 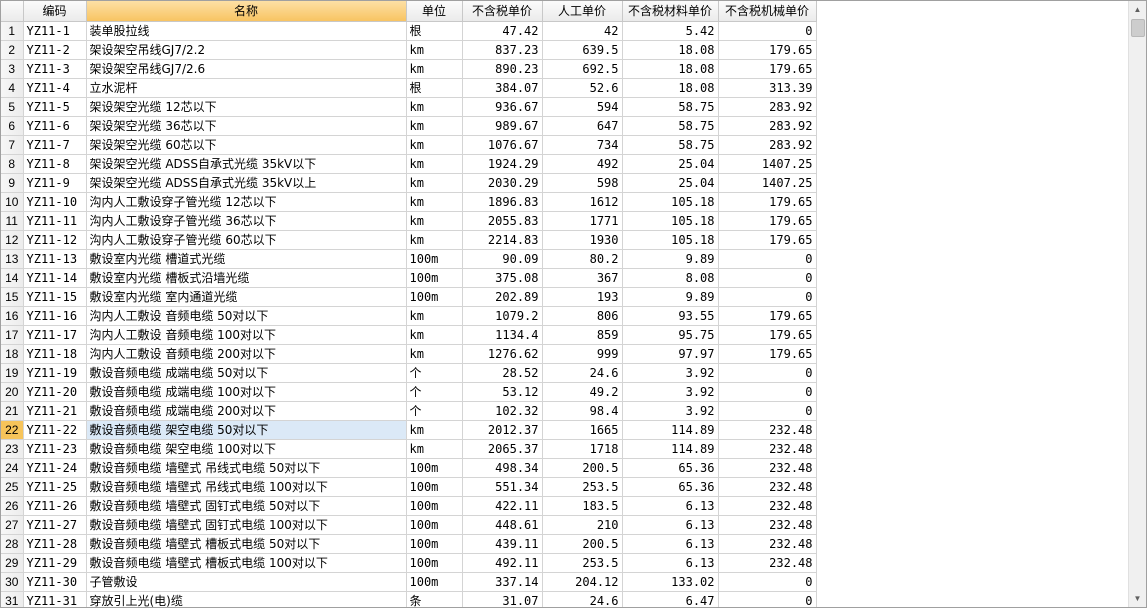 I want to click on cell-material: 93.55, so click(x=670, y=316).